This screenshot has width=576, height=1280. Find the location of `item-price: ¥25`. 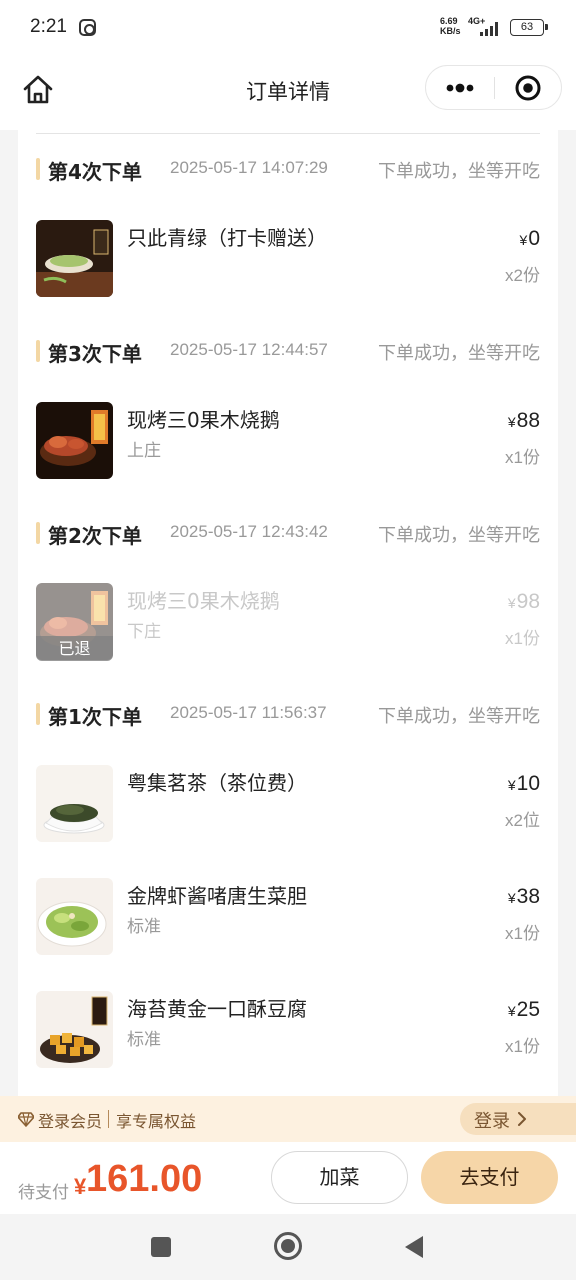

item-price: ¥25 is located at coordinates (524, 1010).